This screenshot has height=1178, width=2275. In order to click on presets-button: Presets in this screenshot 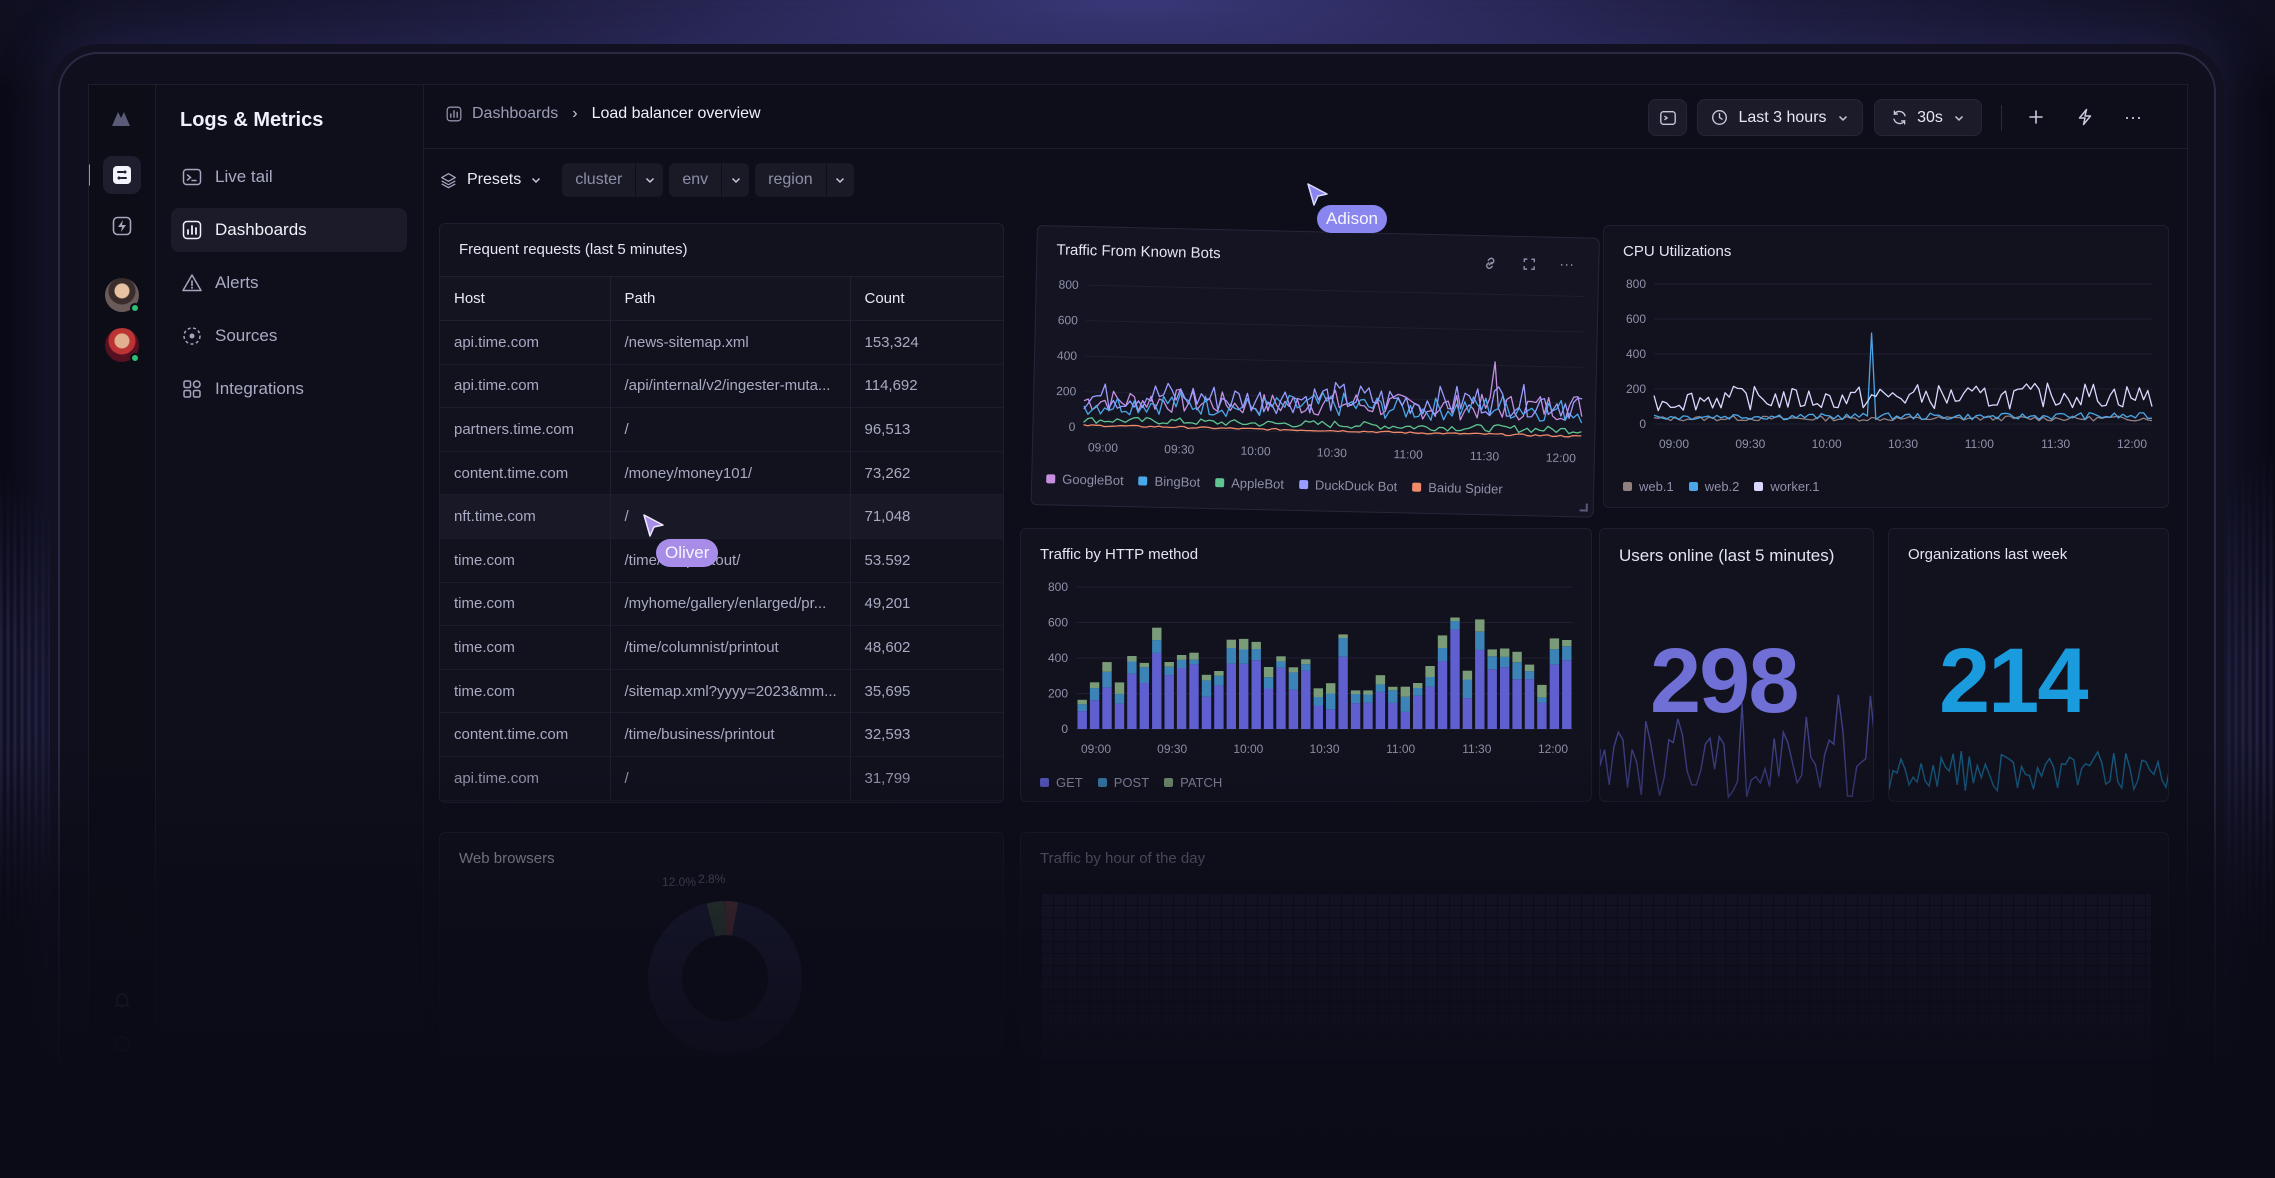, I will do `click(491, 180)`.